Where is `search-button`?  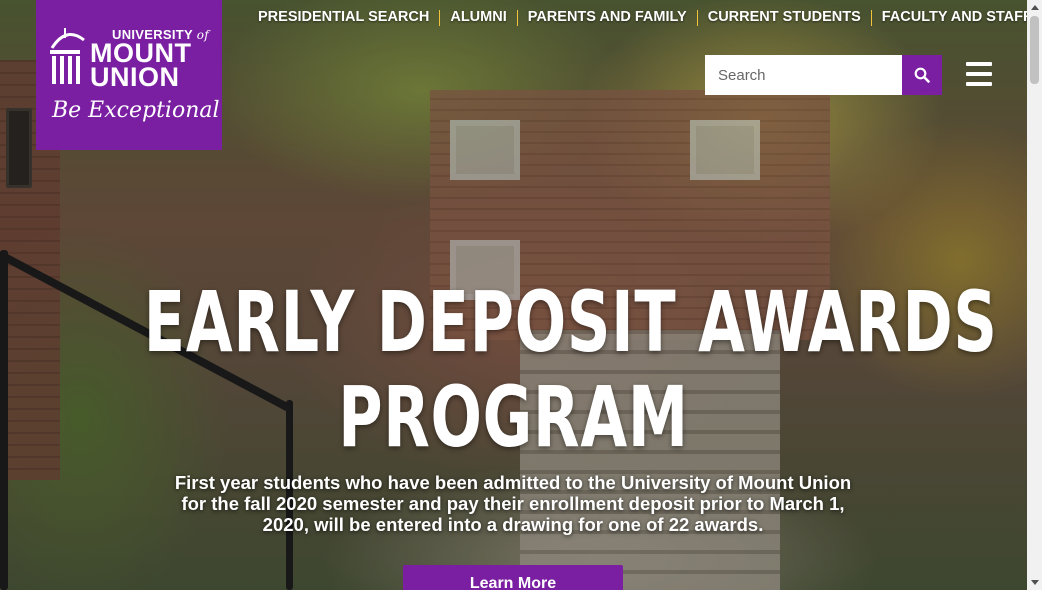 search-button is located at coordinates (922, 75).